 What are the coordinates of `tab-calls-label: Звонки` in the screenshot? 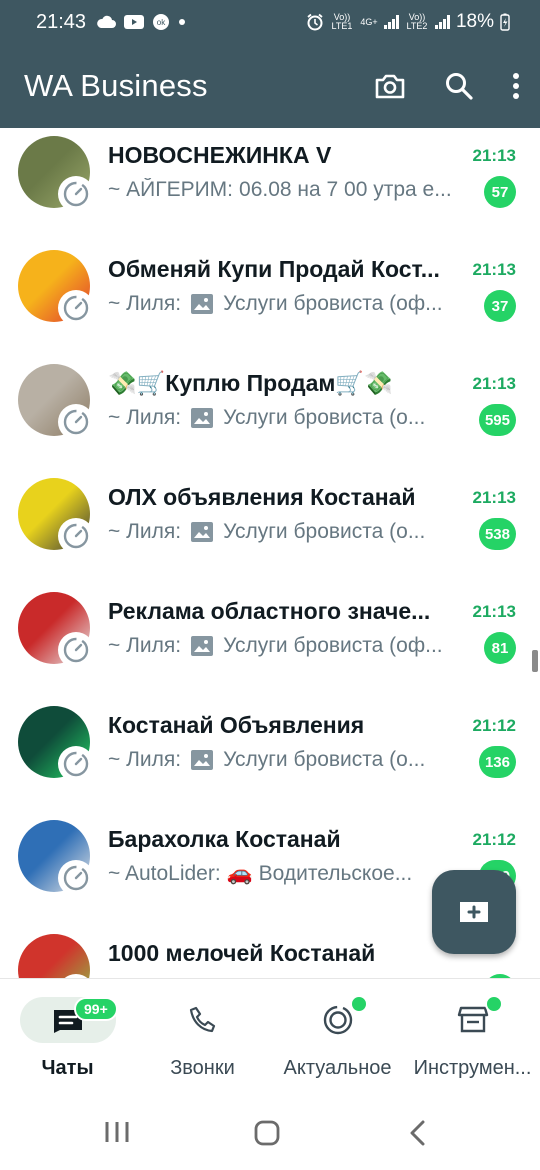 It's located at (202, 1068).